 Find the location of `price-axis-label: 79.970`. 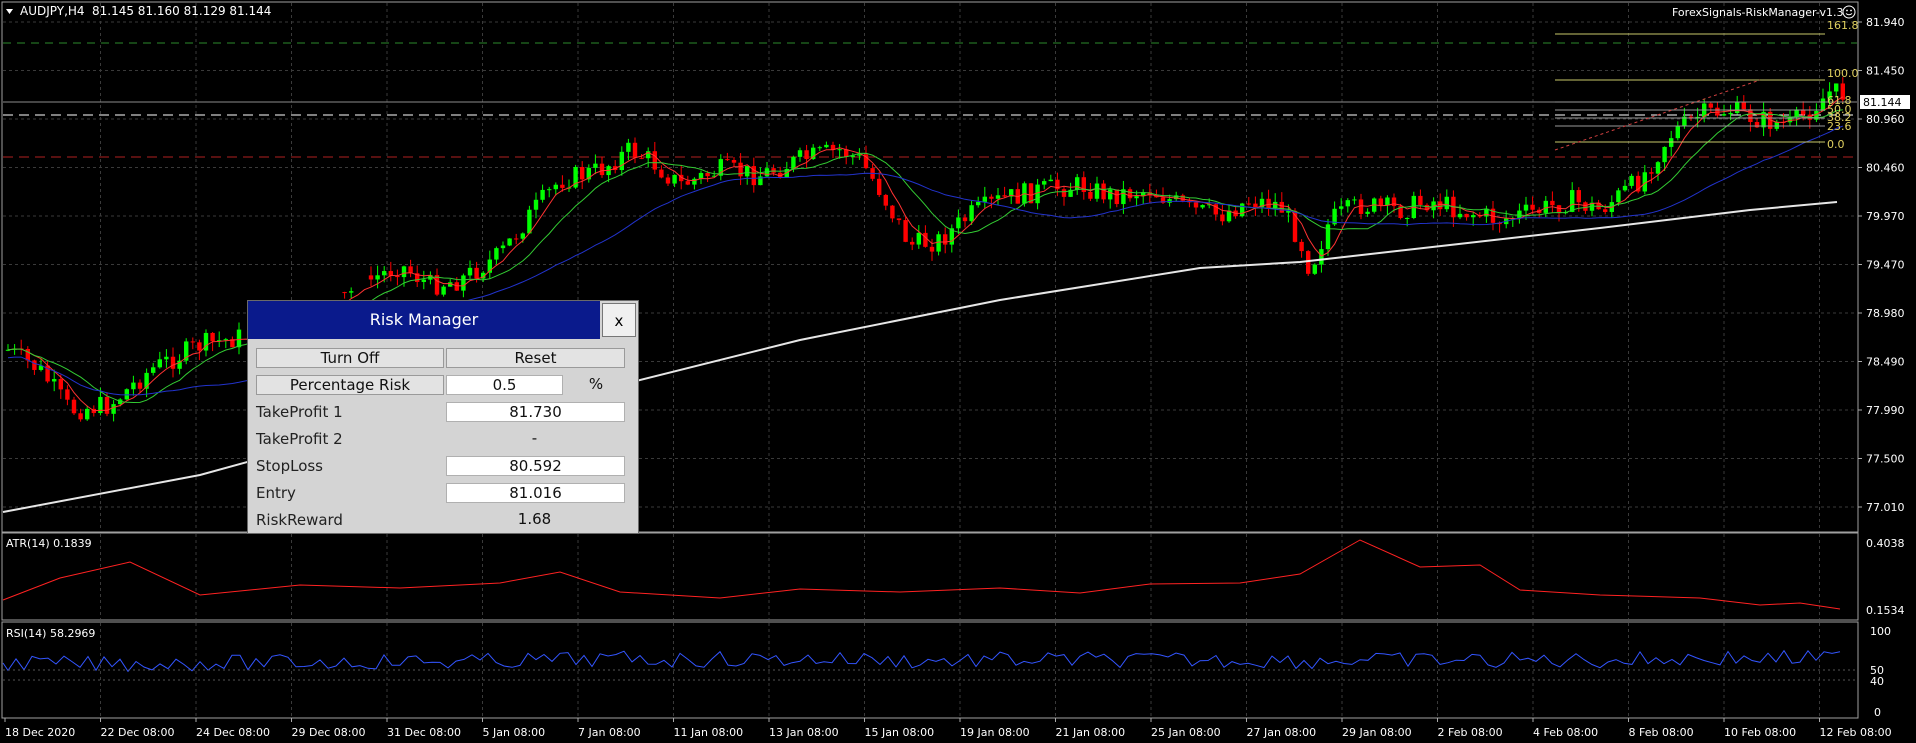

price-axis-label: 79.970 is located at coordinates (1885, 216).